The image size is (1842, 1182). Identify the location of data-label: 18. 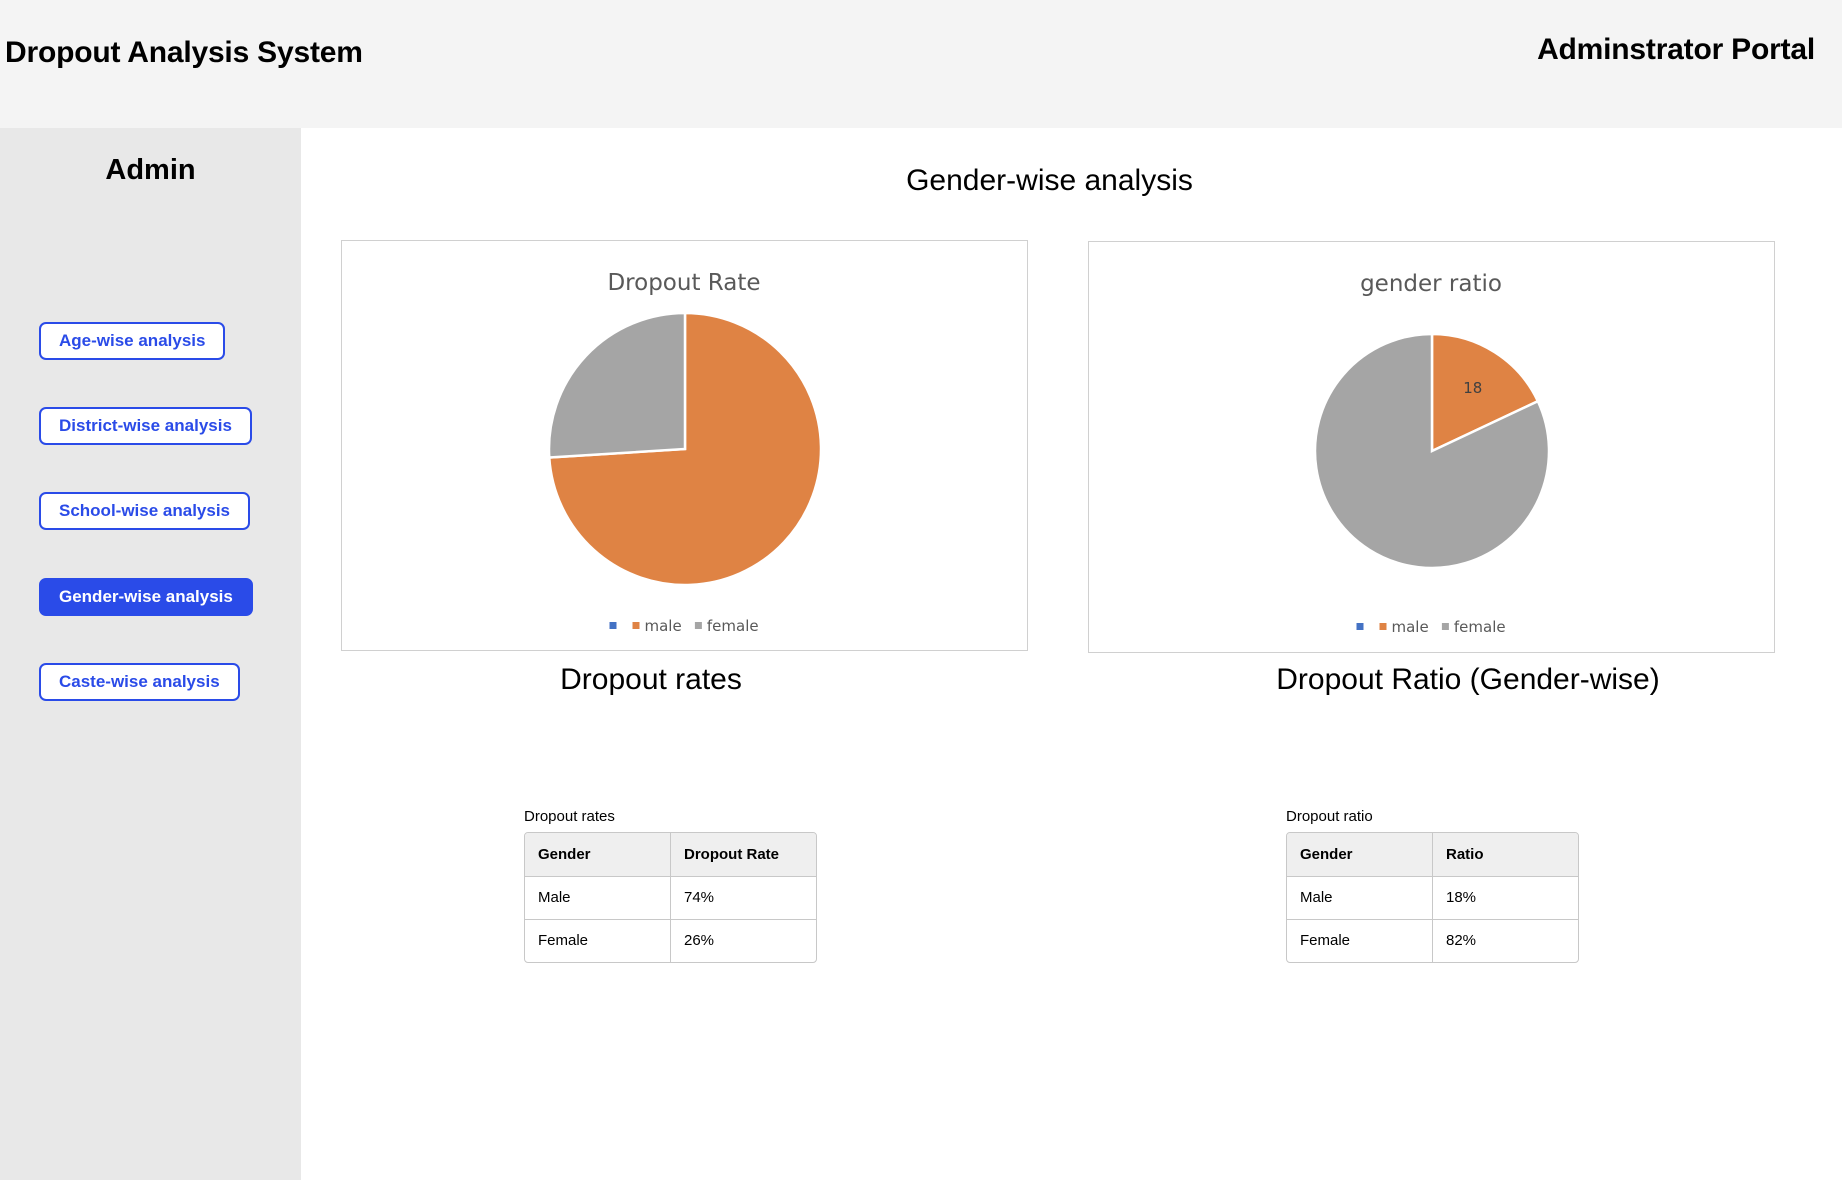
(1472, 388).